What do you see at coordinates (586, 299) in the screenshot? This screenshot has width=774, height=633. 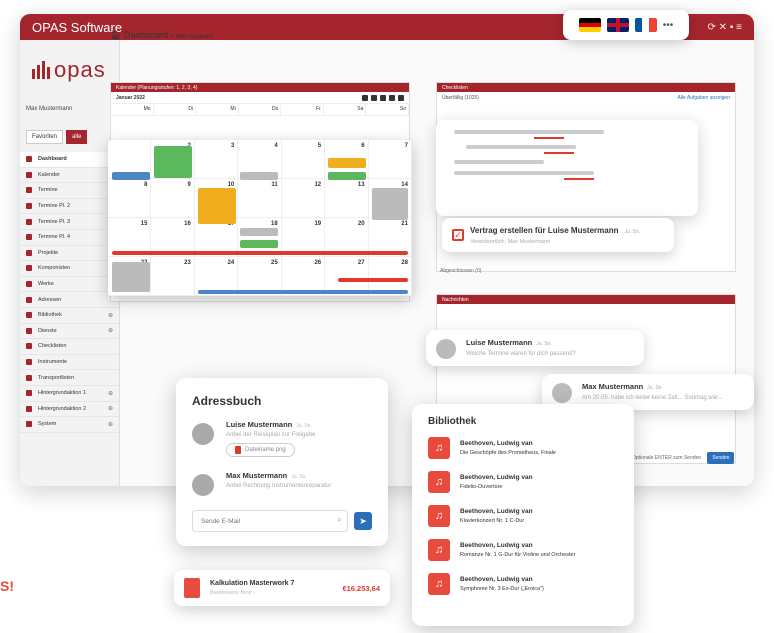 I see `chat-header: Nachrichten` at bounding box center [586, 299].